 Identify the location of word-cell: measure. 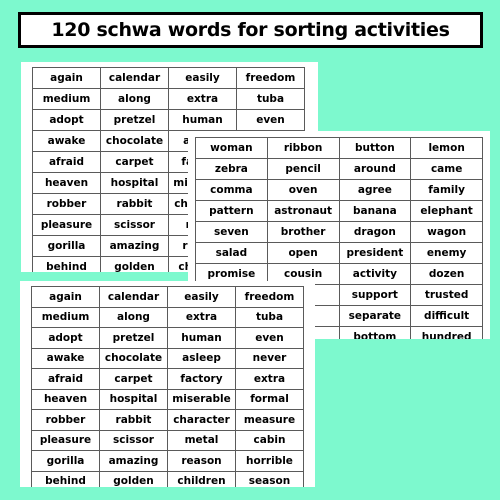
(269, 420).